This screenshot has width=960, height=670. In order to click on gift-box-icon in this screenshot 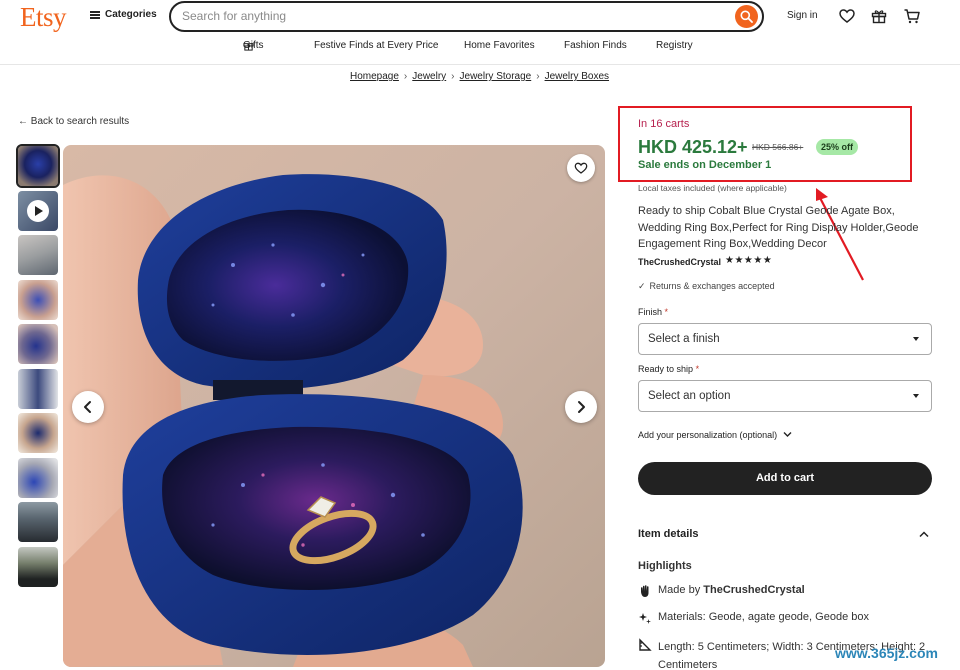, I will do `click(879, 16)`.